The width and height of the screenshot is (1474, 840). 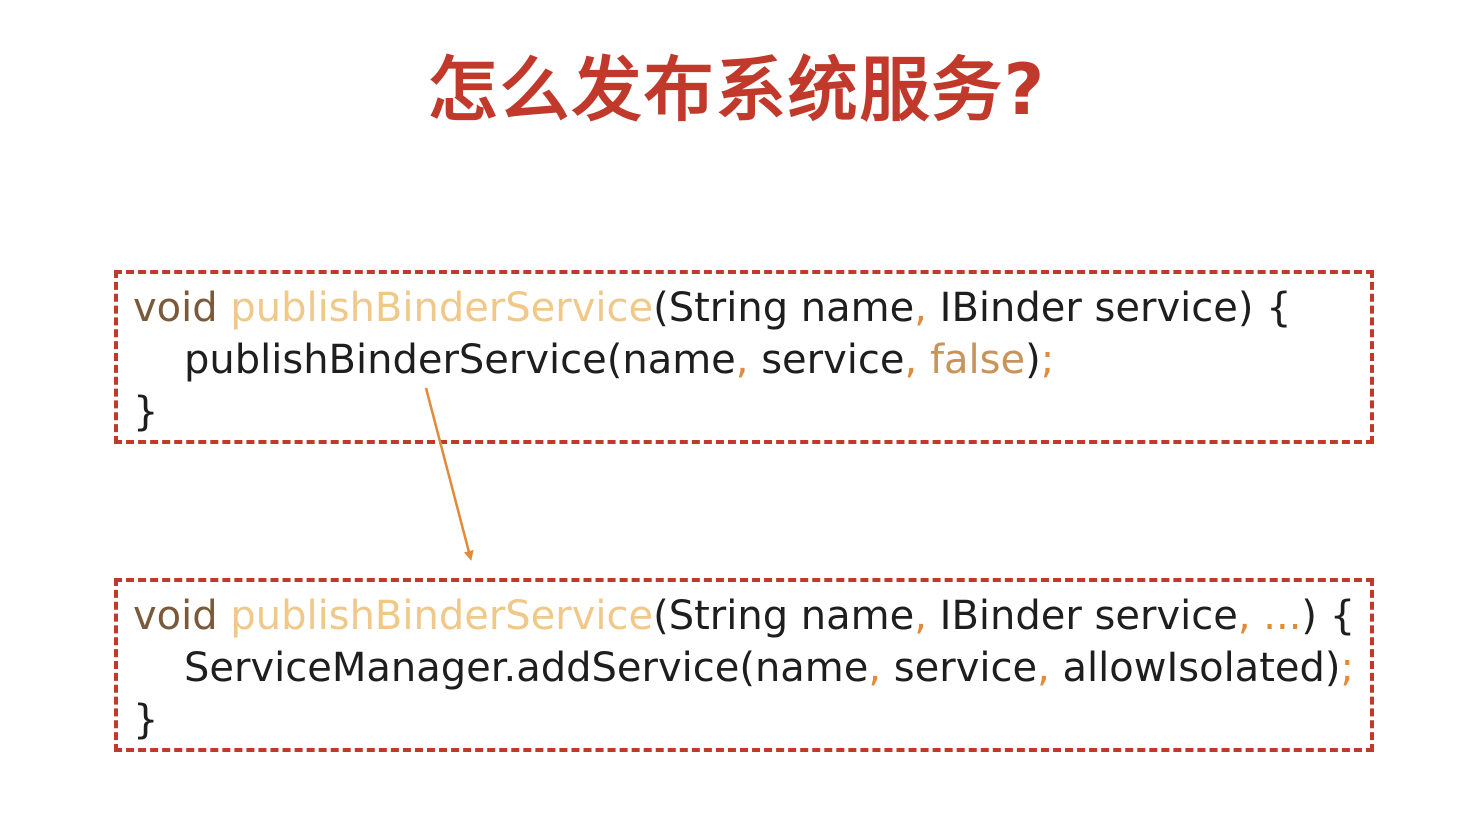 I want to click on code-text: ), so click(x=1033, y=360).